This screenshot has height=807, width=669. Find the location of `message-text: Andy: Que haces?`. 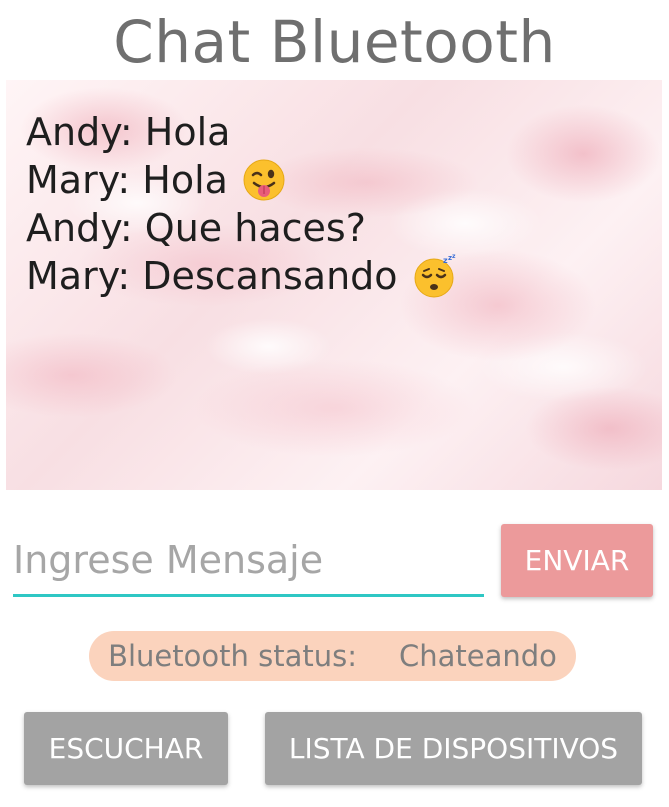

message-text: Andy: Que haces? is located at coordinates (196, 228).